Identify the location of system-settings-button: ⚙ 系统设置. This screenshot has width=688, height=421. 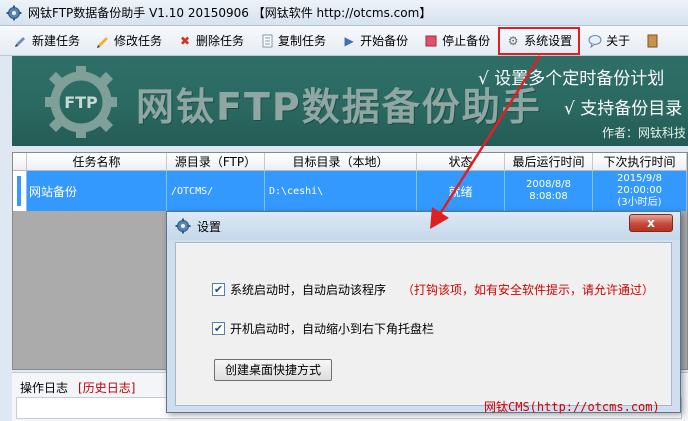
(539, 40).